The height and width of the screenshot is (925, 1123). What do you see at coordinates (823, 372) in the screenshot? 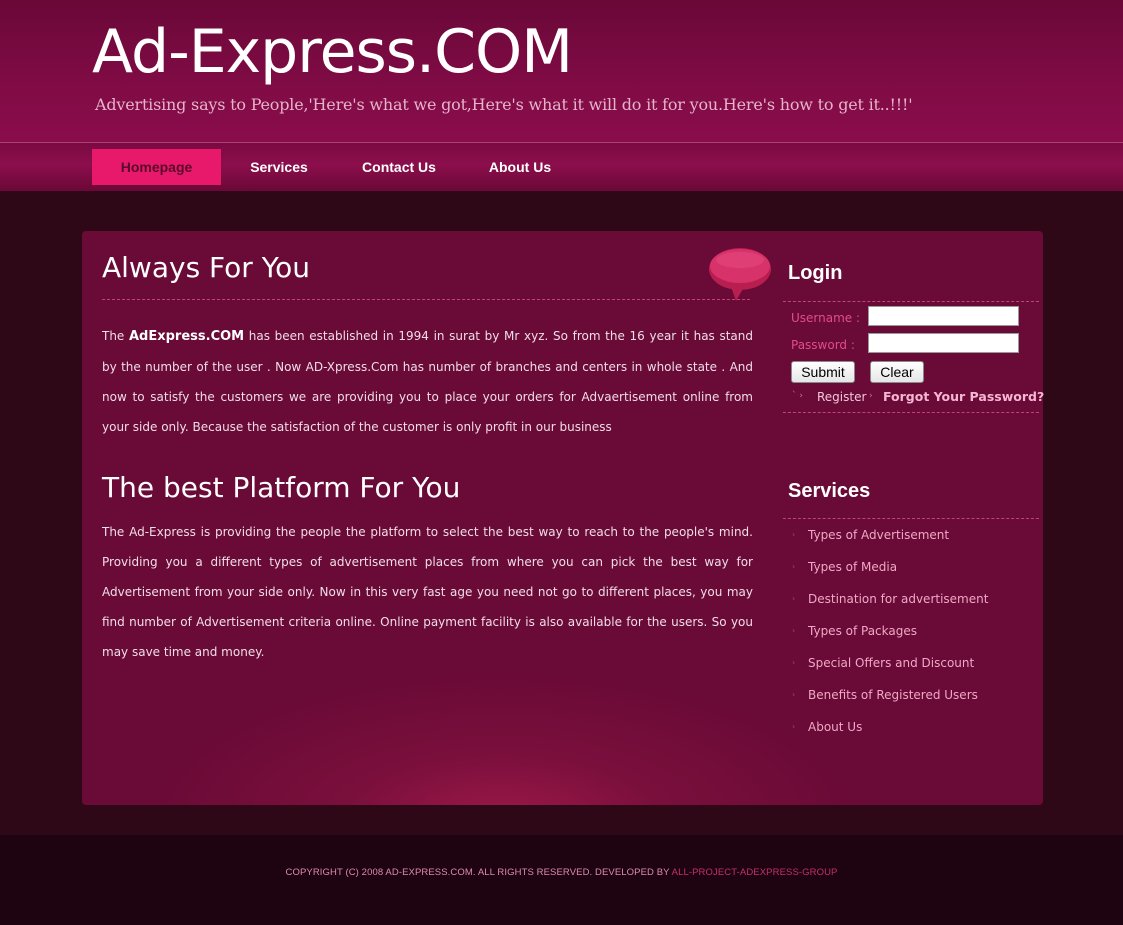
I see `submit-button: Submit` at bounding box center [823, 372].